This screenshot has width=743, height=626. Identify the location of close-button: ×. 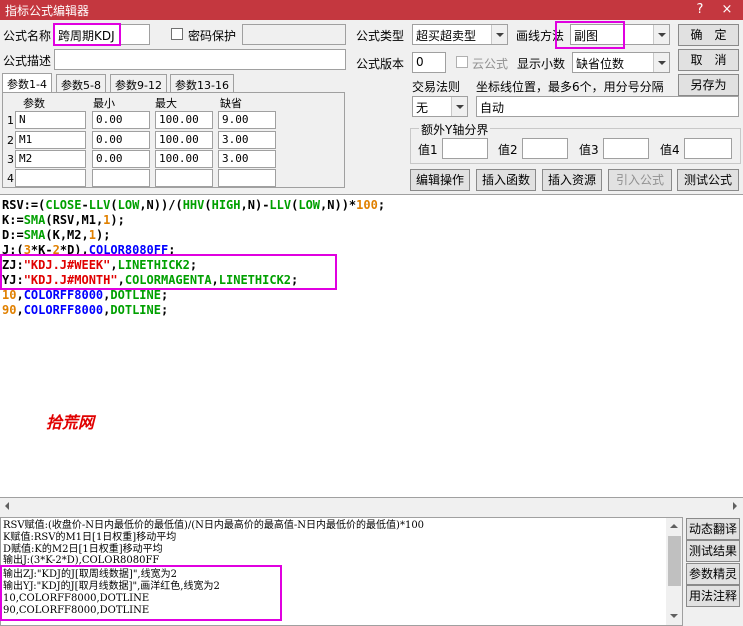
(727, 10).